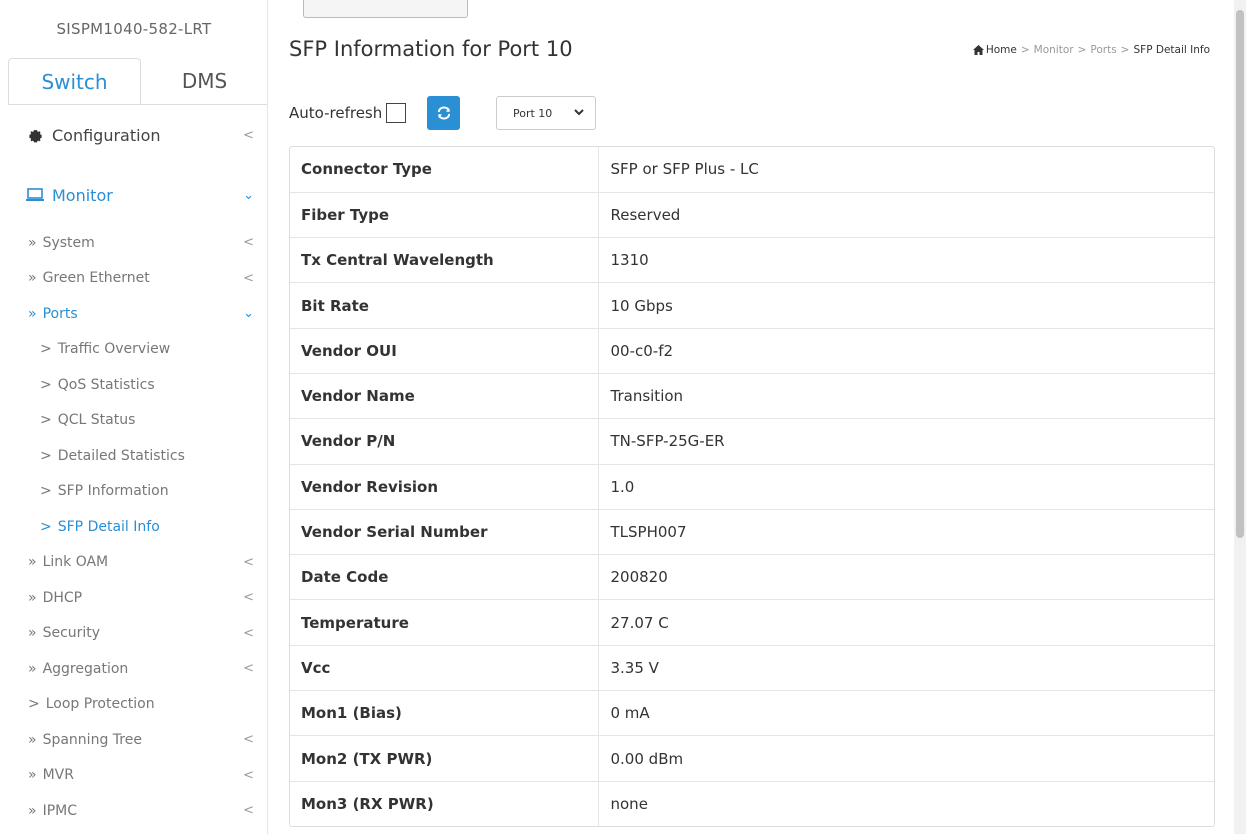 Image resolution: width=1246 pixels, height=834 pixels. I want to click on gear-icon, so click(35, 135).